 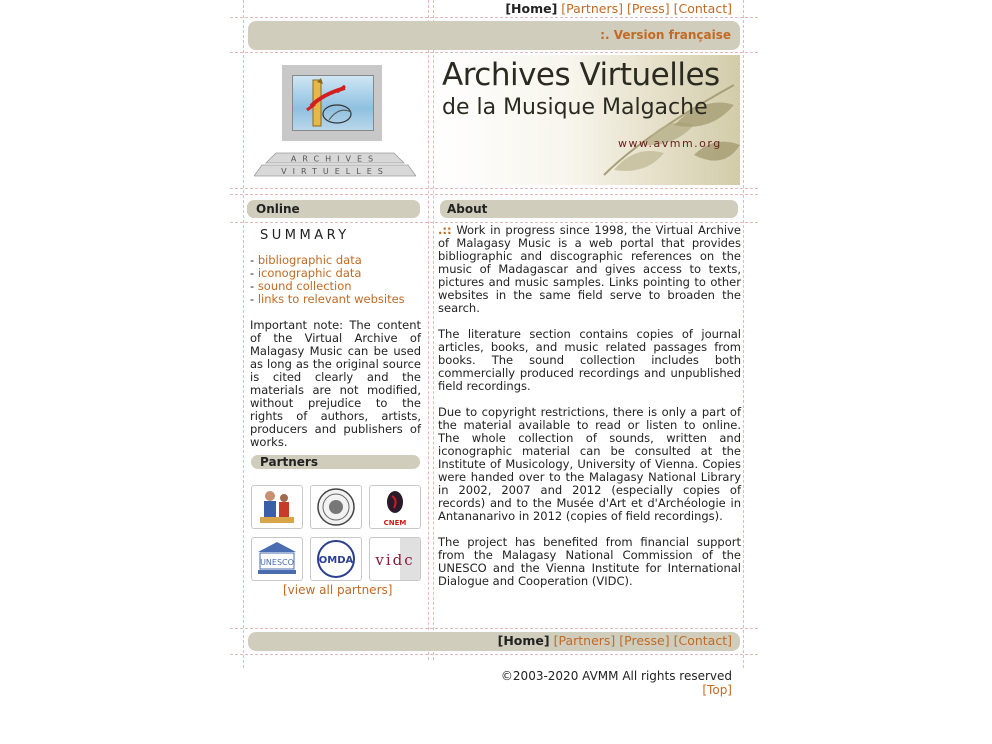 I want to click on svg-text: UNESCO, so click(x=277, y=562).